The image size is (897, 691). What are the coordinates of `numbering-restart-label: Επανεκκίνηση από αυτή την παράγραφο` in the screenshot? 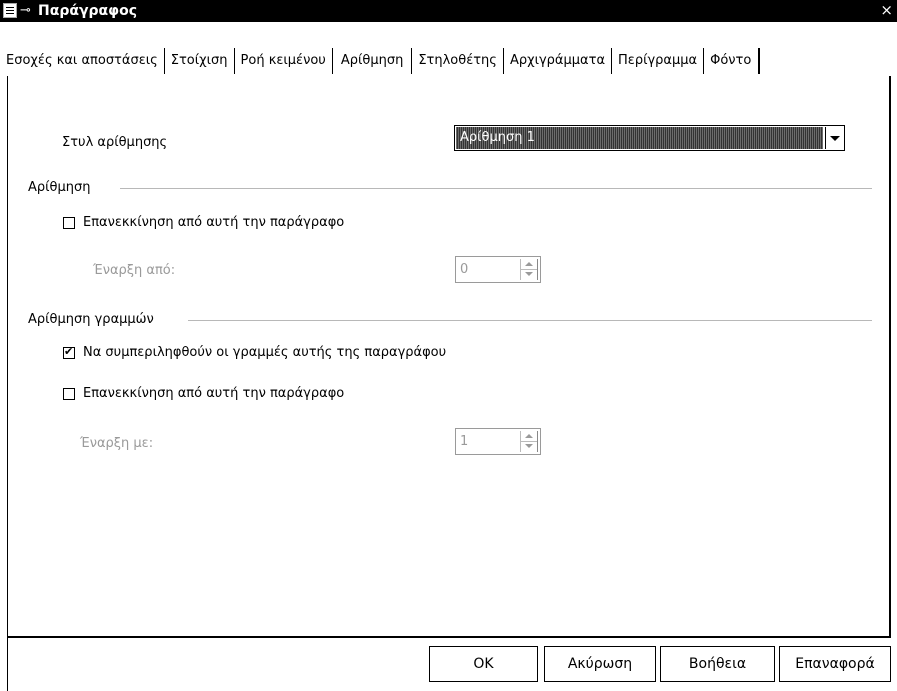 It's located at (213, 223).